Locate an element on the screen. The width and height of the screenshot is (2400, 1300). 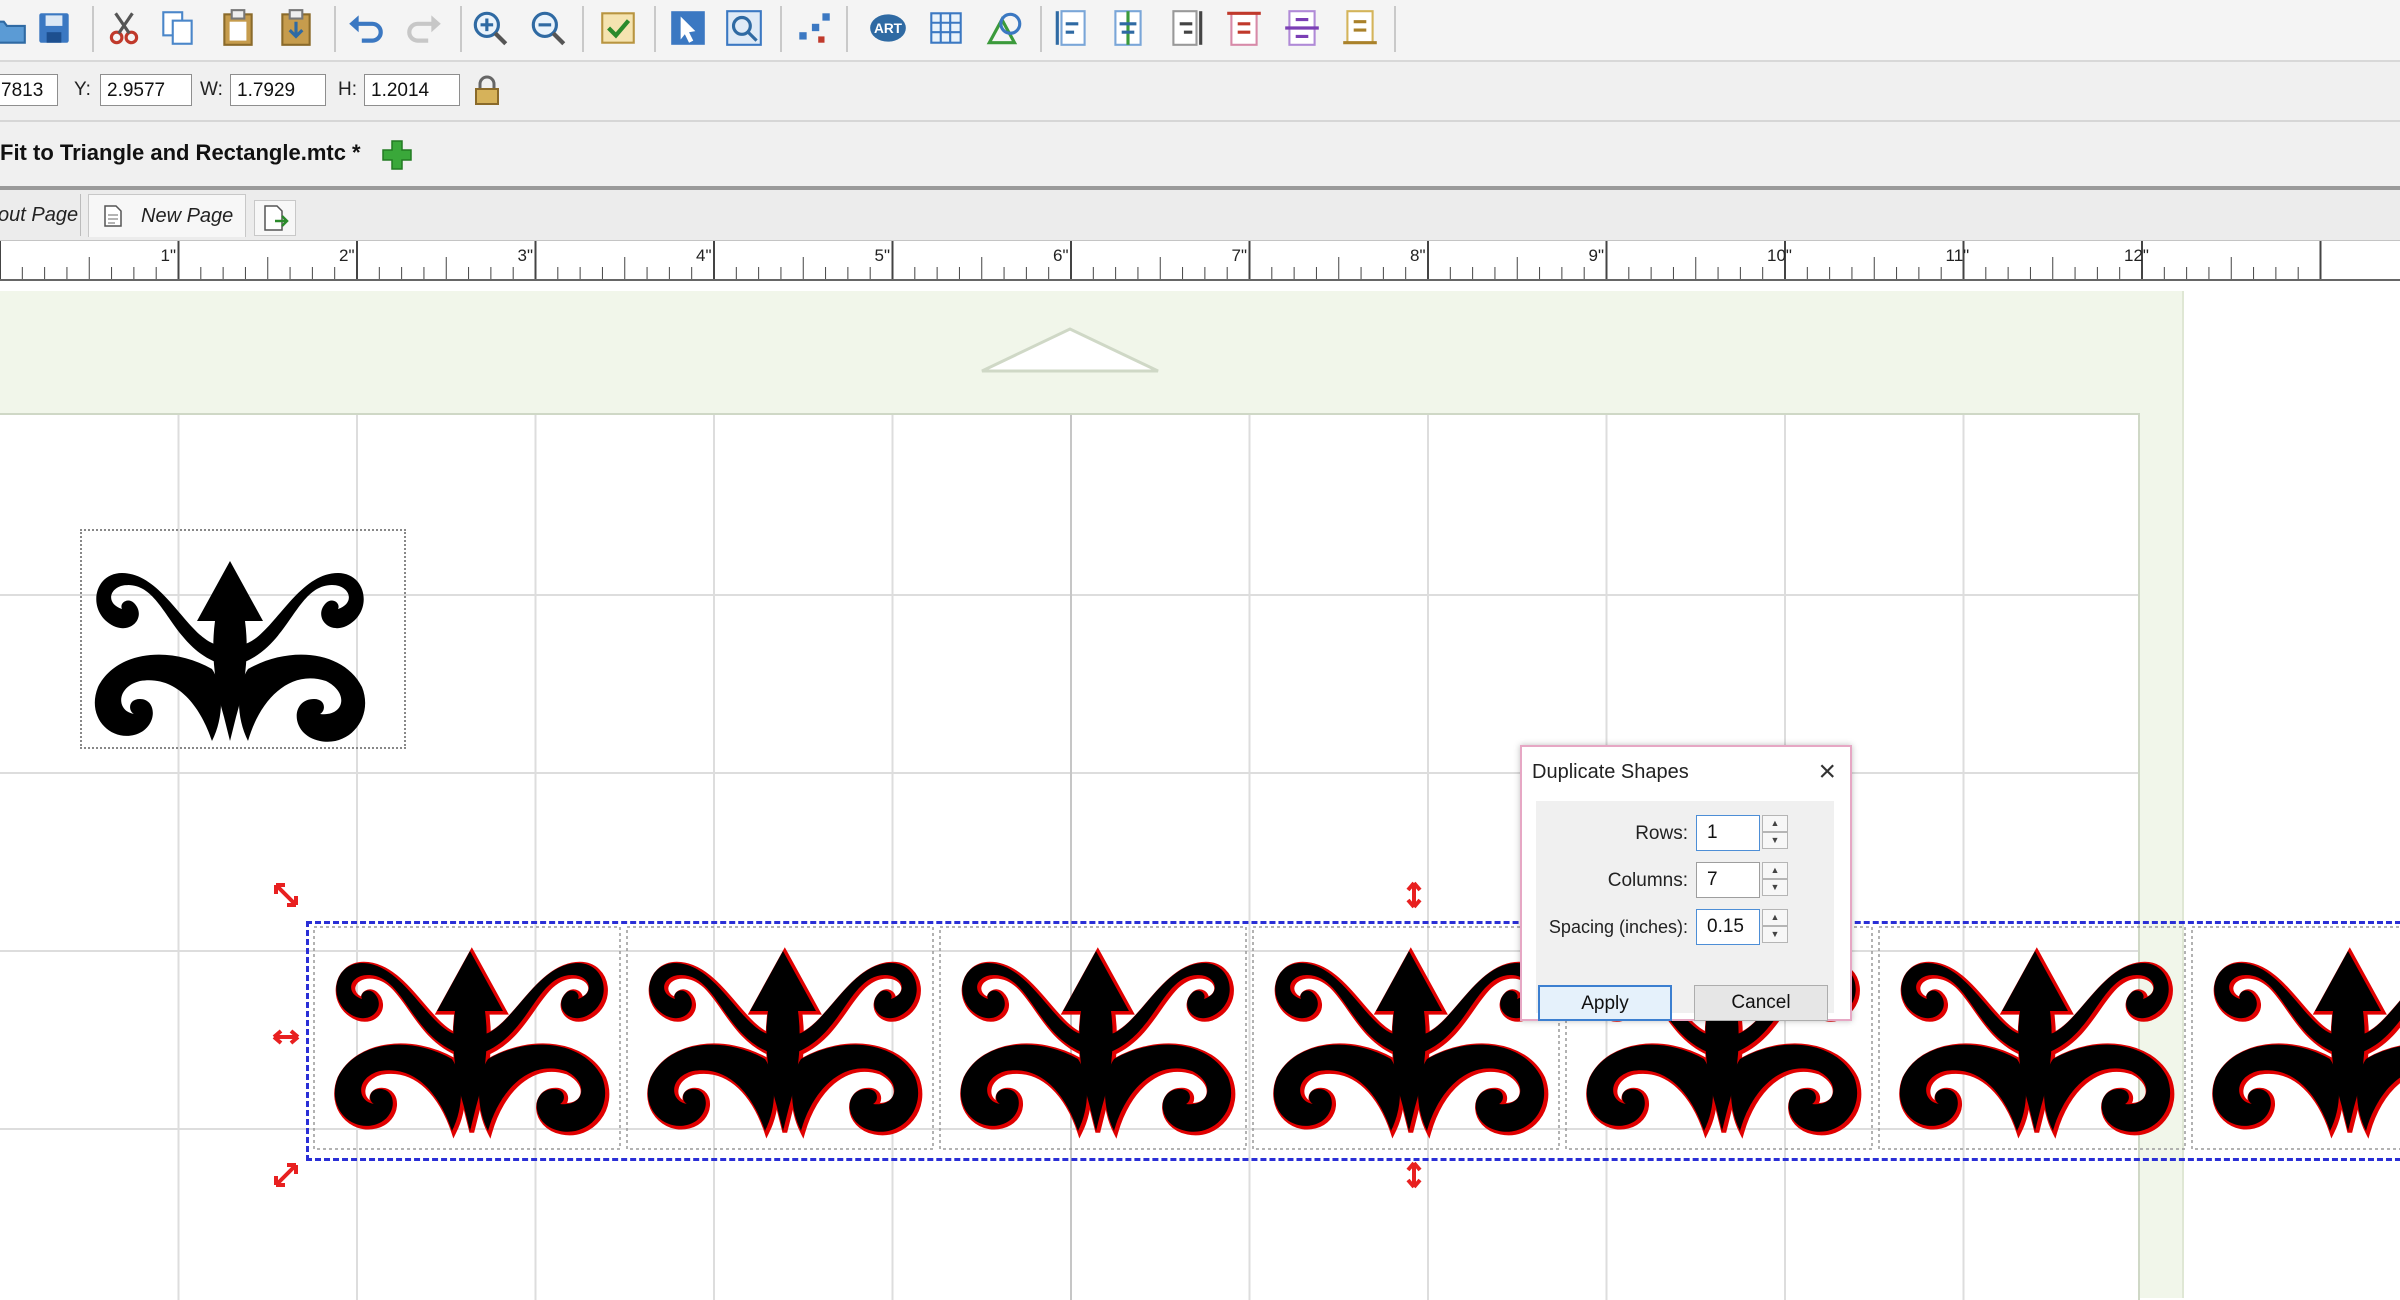
columns-stepper: ▲ ▼ is located at coordinates (1775, 880).